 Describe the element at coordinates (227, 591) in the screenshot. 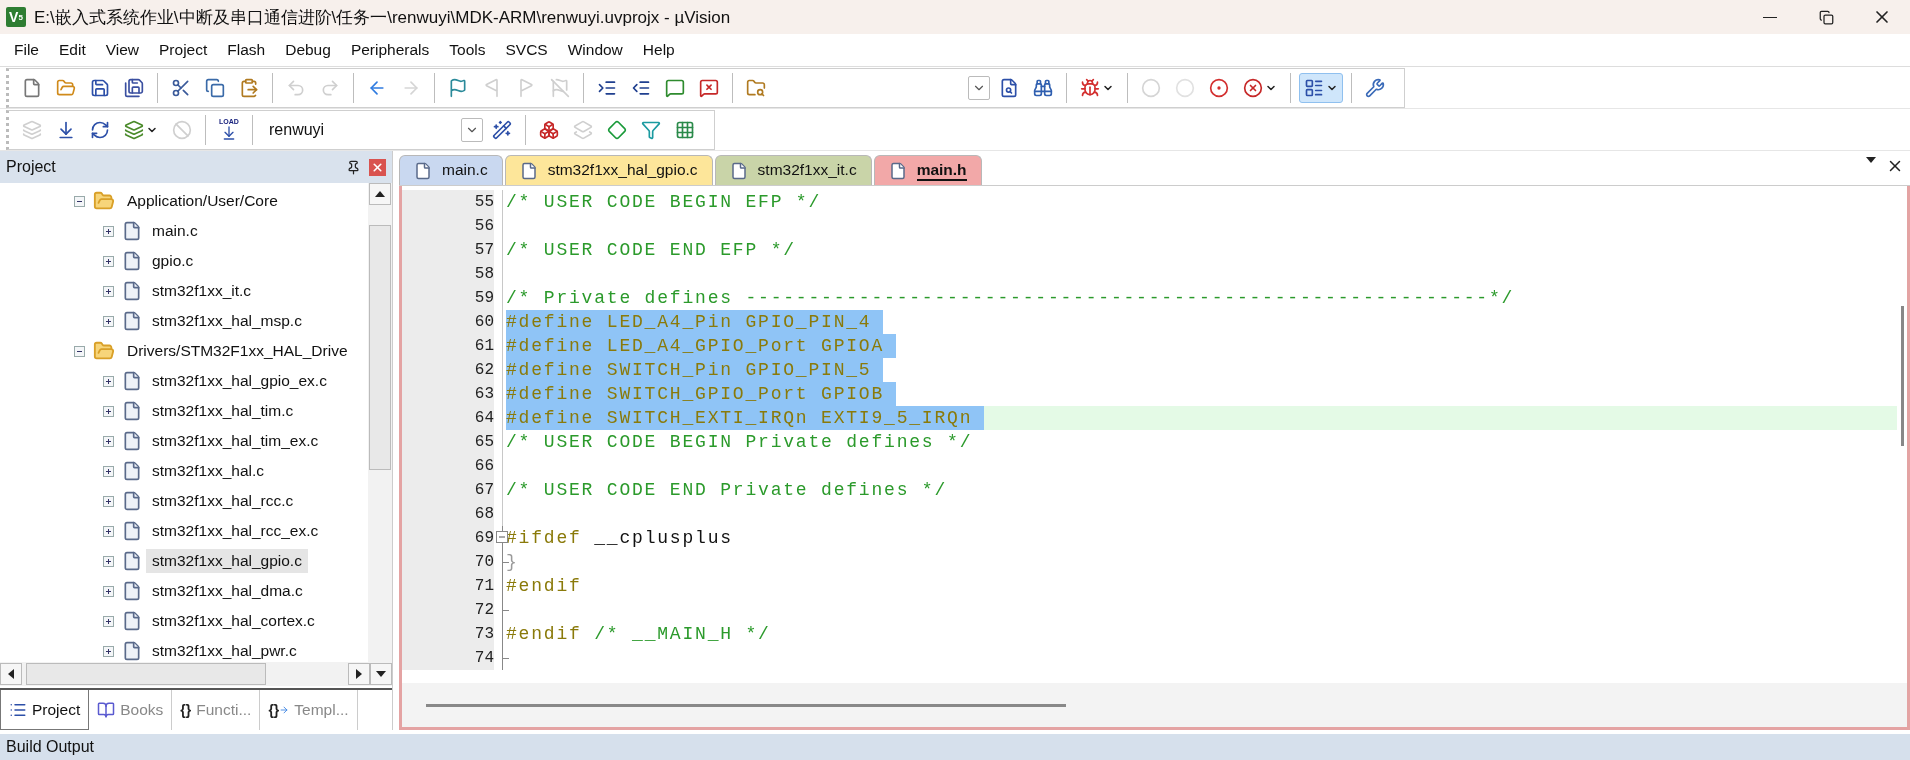

I see `tree-item: stm32f1xx_hal_dma.c` at that location.